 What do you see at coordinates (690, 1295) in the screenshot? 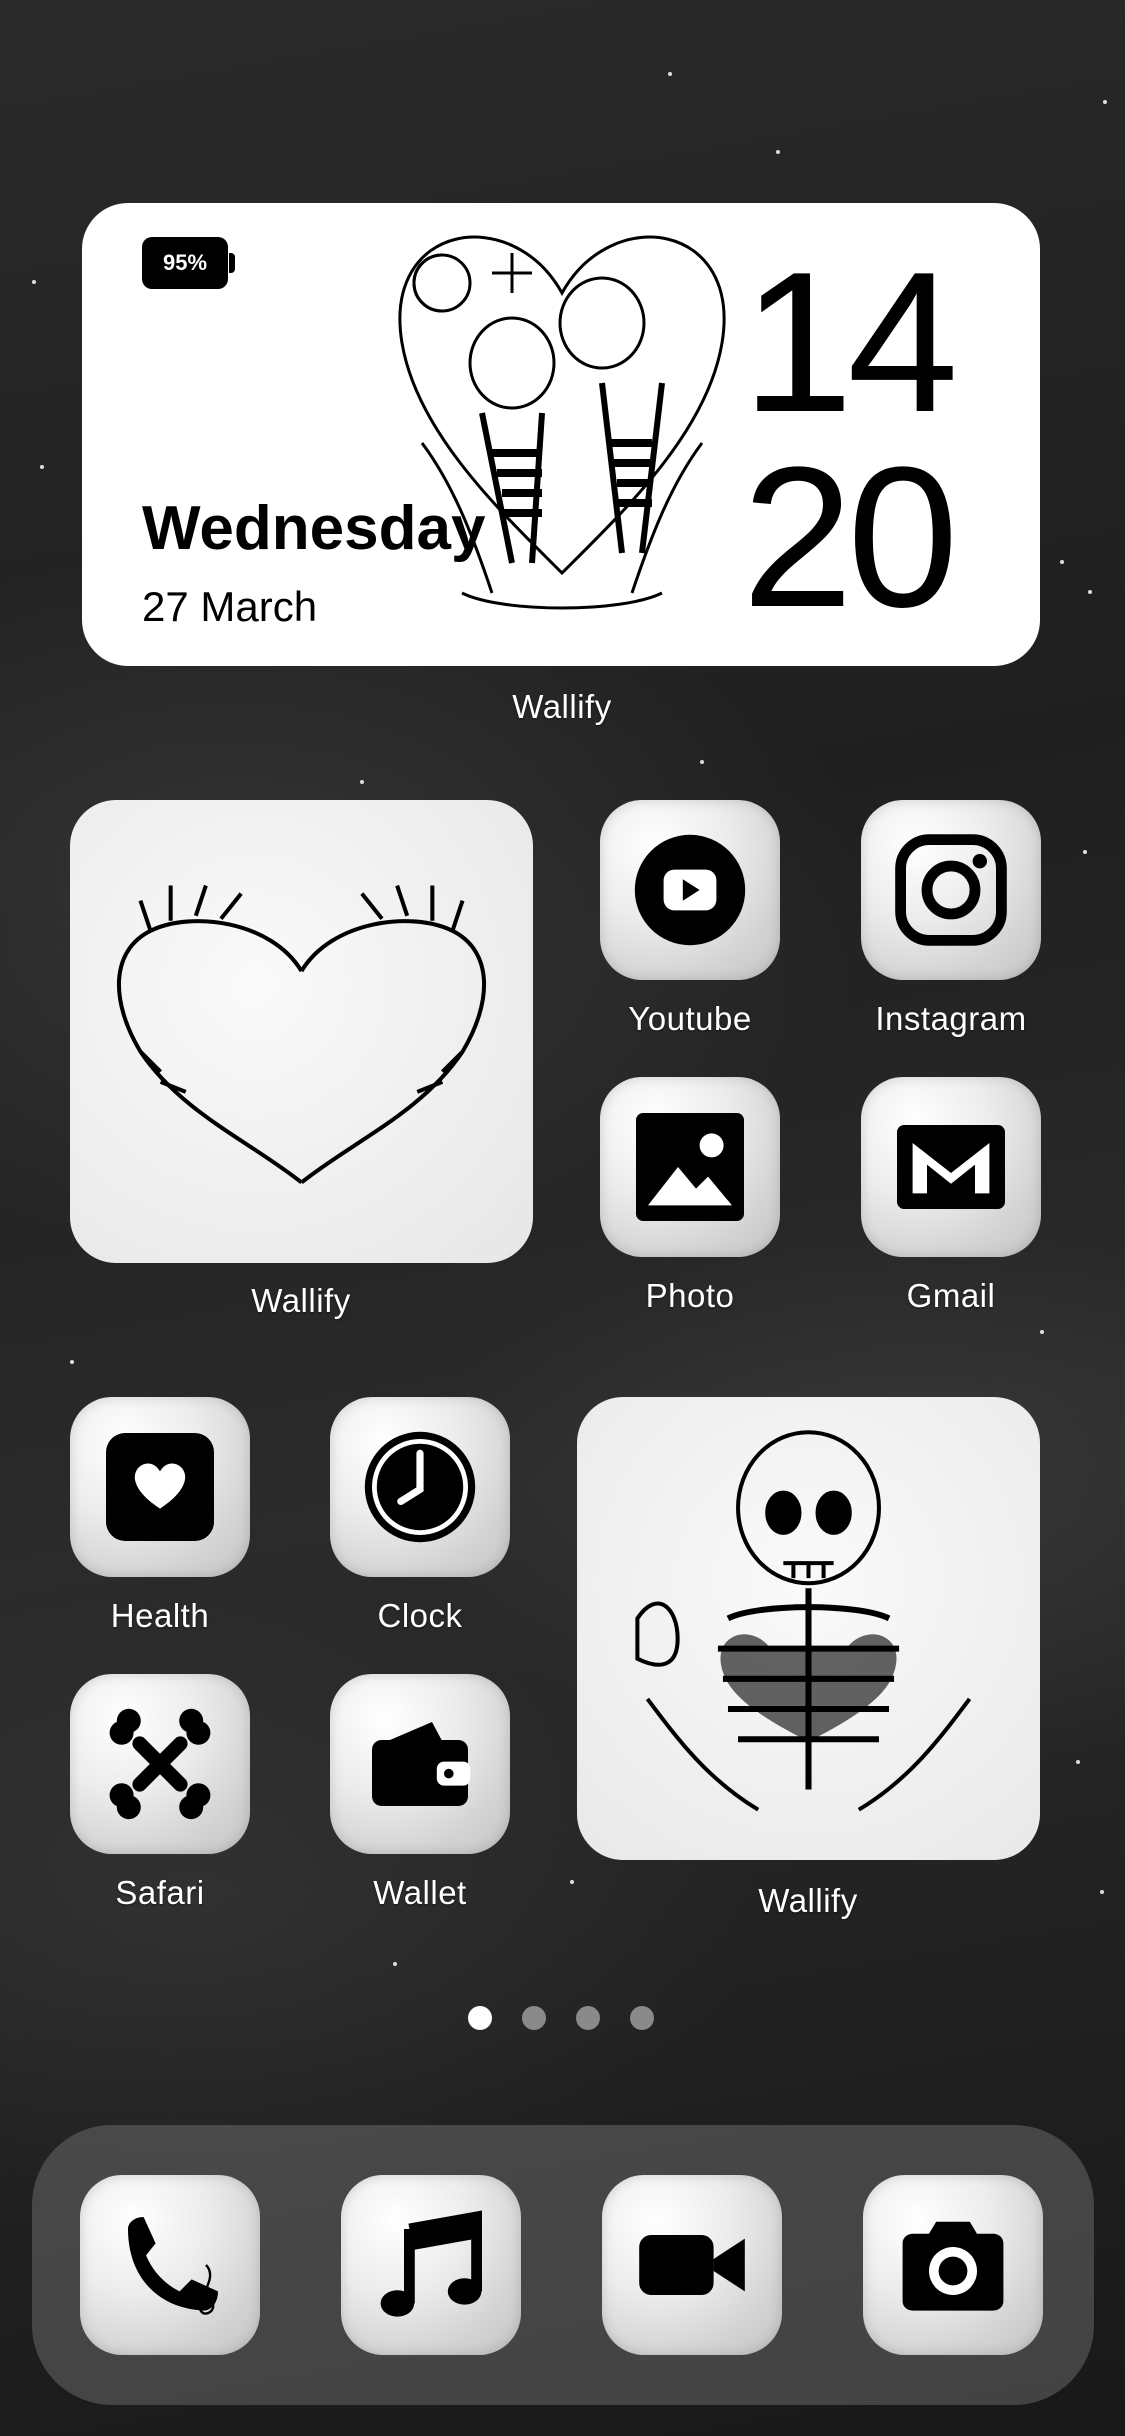
I see `photo-label: Photo` at bounding box center [690, 1295].